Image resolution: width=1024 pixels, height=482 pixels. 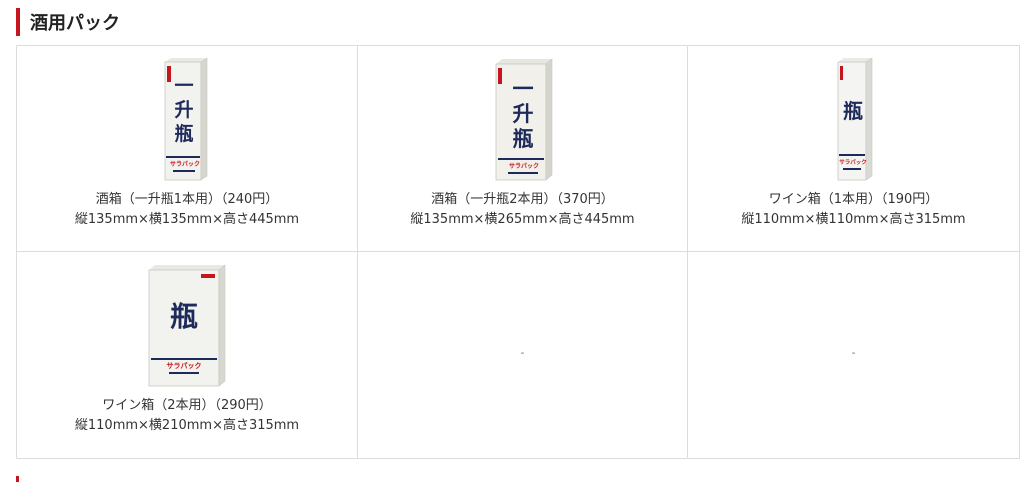 I want to click on sake-box-1-bottle-image: 一 升 瓶 サラパック, so click(x=186, y=119).